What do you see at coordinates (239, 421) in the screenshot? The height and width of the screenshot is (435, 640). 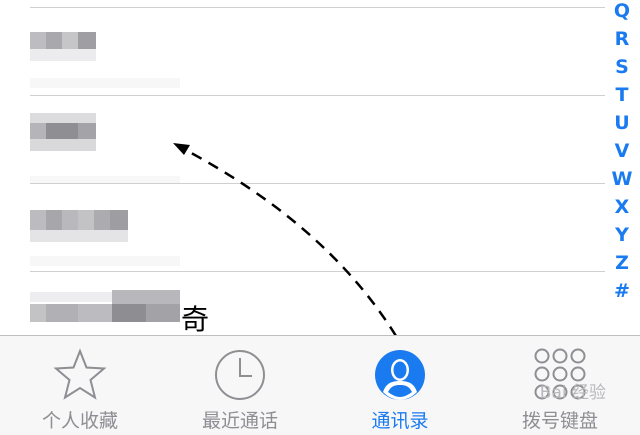 I see `tab-recents-label: 最近通话` at bounding box center [239, 421].